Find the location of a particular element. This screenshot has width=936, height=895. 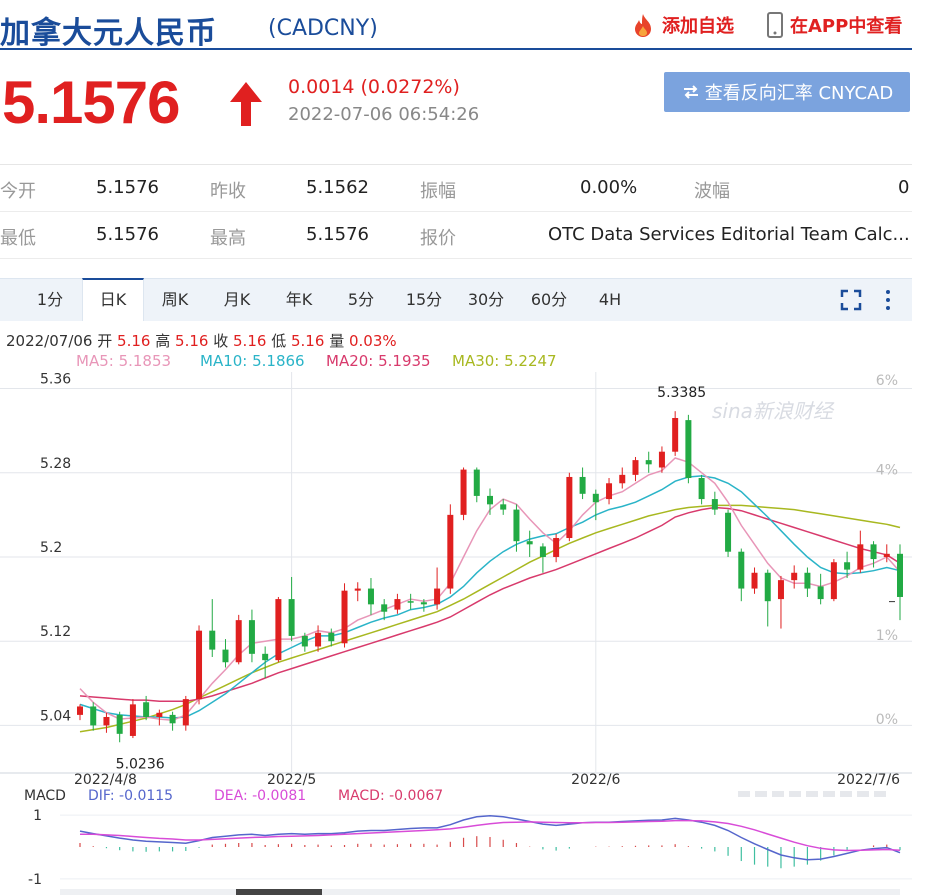

view-in-app-button: 在APP中查看 is located at coordinates (834, 25).